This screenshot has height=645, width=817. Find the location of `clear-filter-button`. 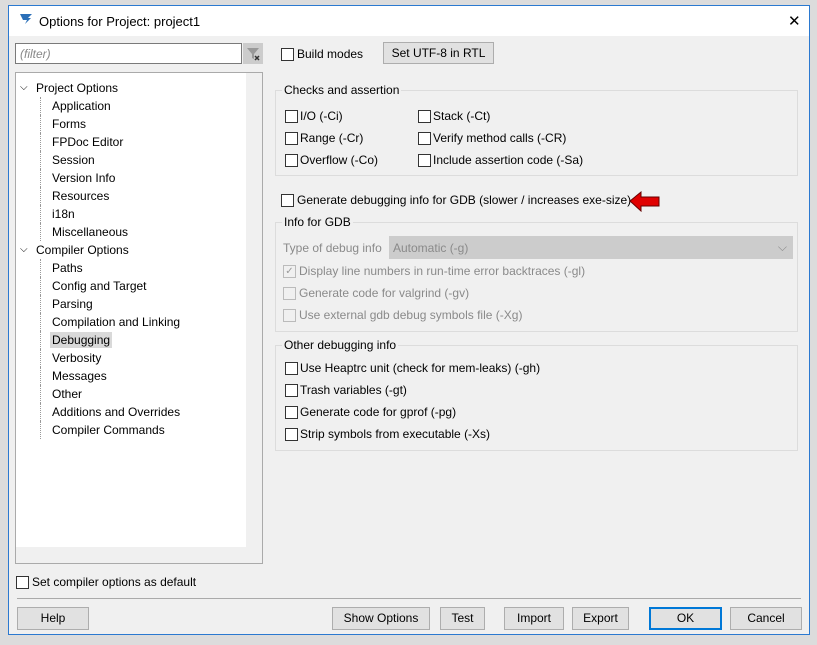

clear-filter-button is located at coordinates (253, 53).